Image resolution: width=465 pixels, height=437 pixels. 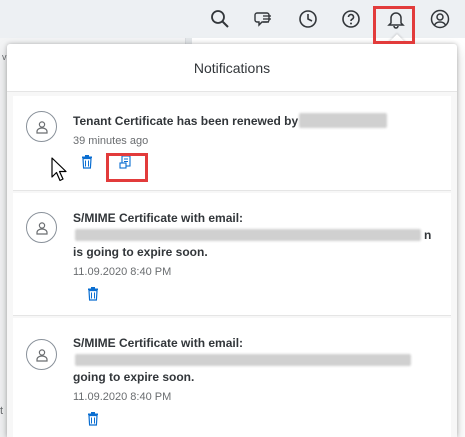 I want to click on search-icon, so click(x=220, y=19).